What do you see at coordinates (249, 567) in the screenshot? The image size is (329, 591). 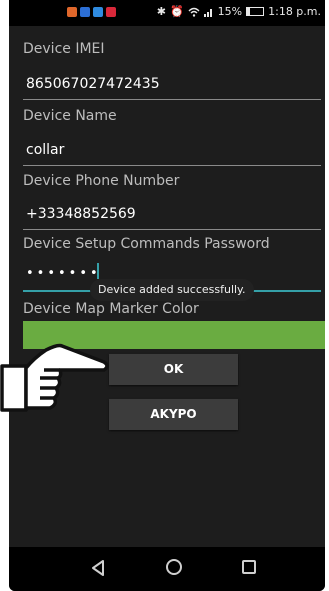 I see `recent-apps-icon` at bounding box center [249, 567].